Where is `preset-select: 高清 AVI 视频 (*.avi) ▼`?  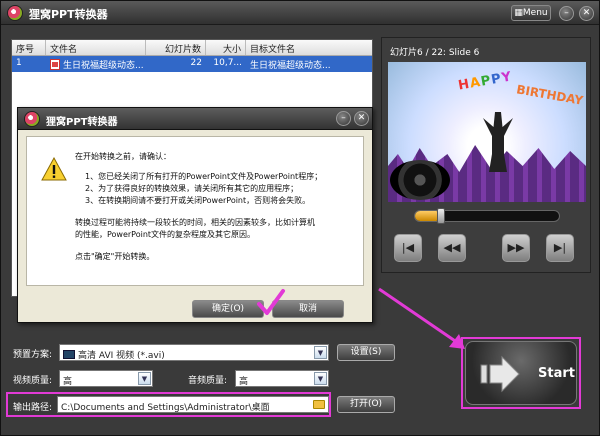 preset-select: 高清 AVI 视频 (*.avi) ▼ is located at coordinates (194, 352).